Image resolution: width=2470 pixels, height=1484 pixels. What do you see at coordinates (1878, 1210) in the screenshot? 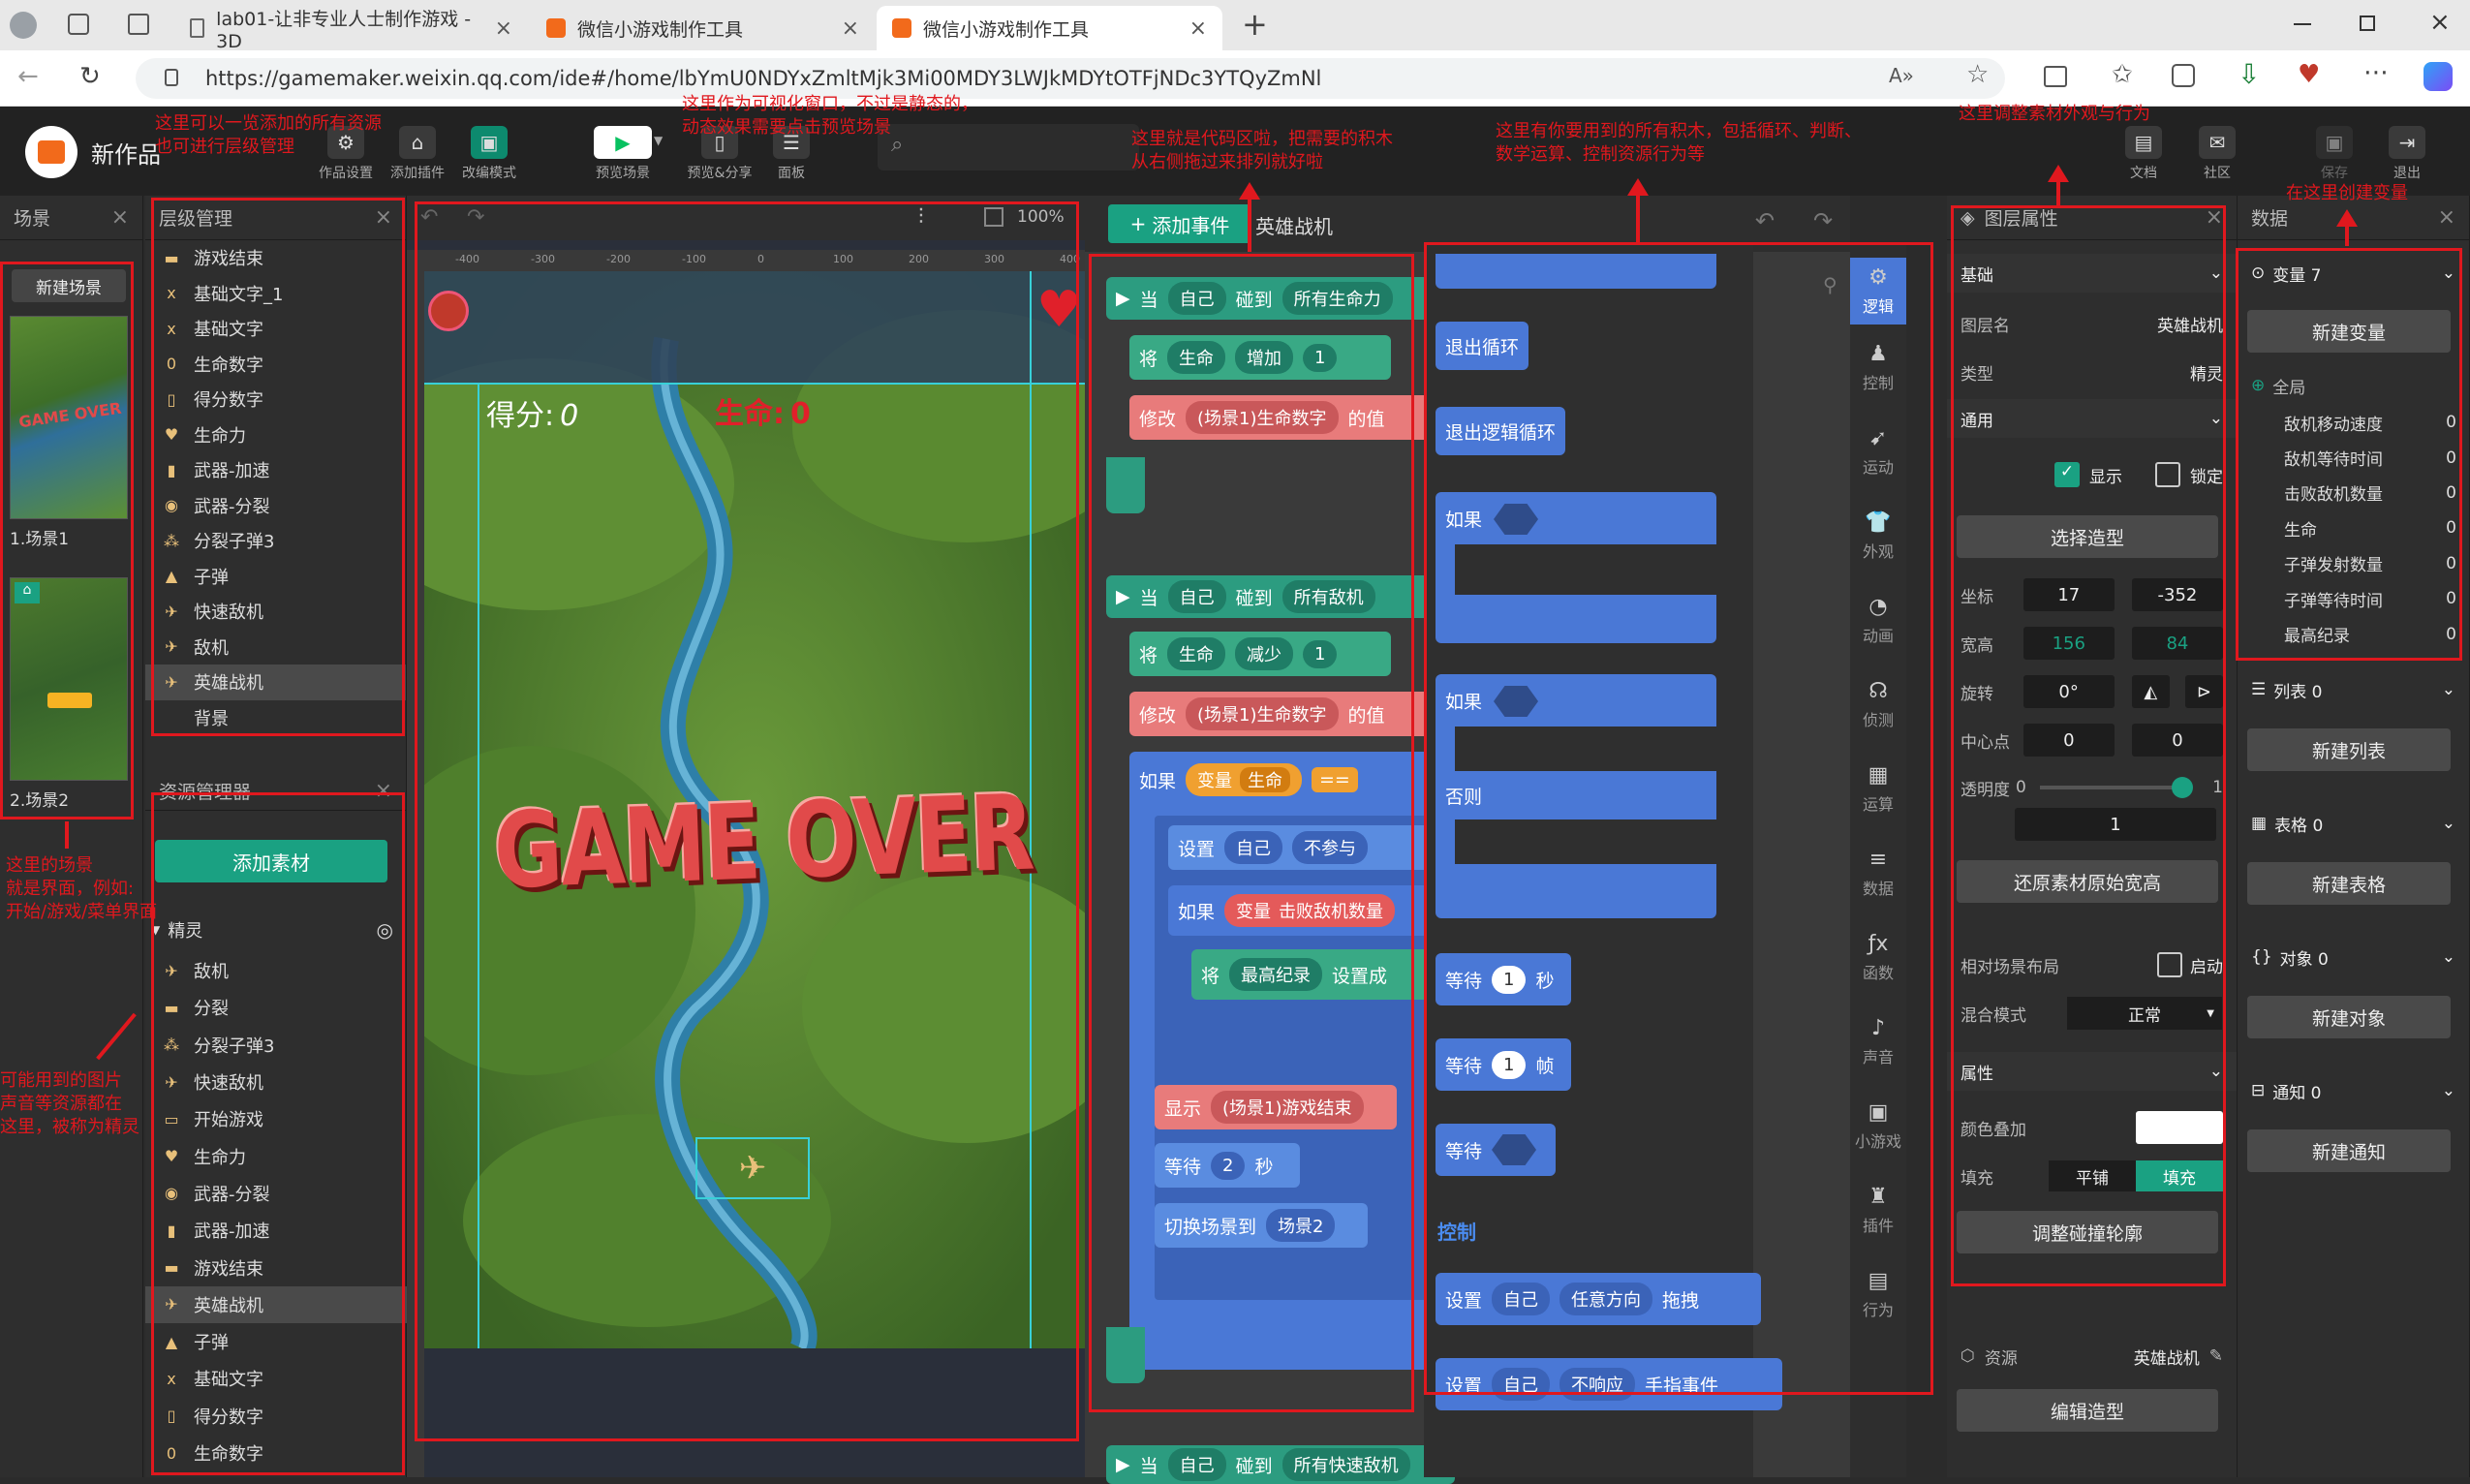
I see `category-11: ♜ 插件` at bounding box center [1878, 1210].